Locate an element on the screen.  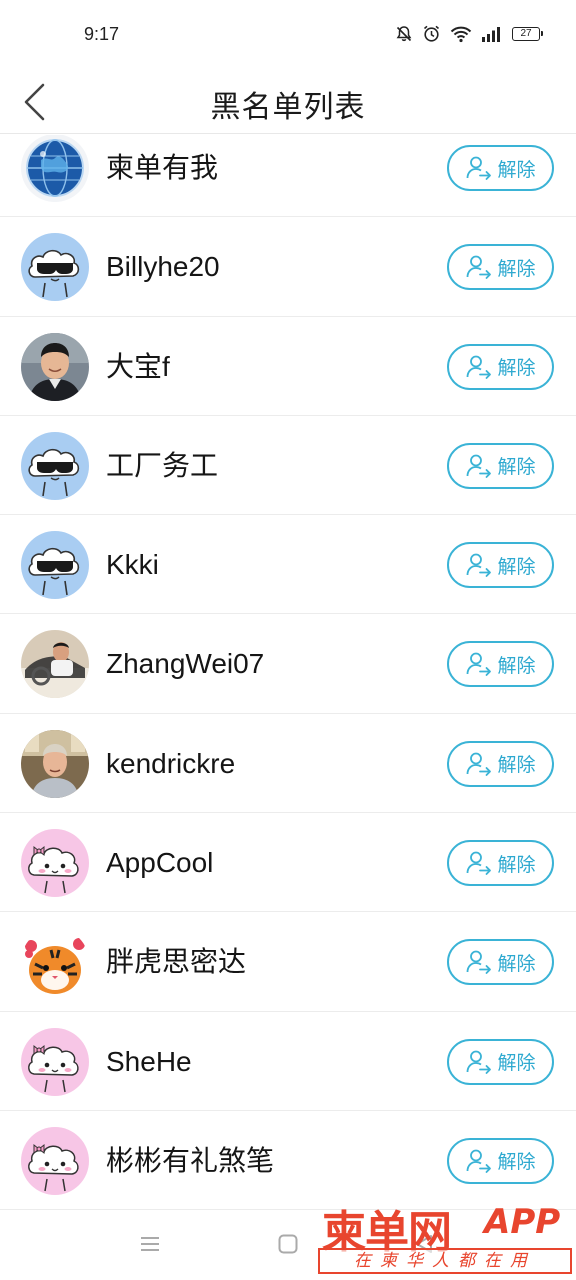
battery-icon: 27 is located at coordinates (527, 33).